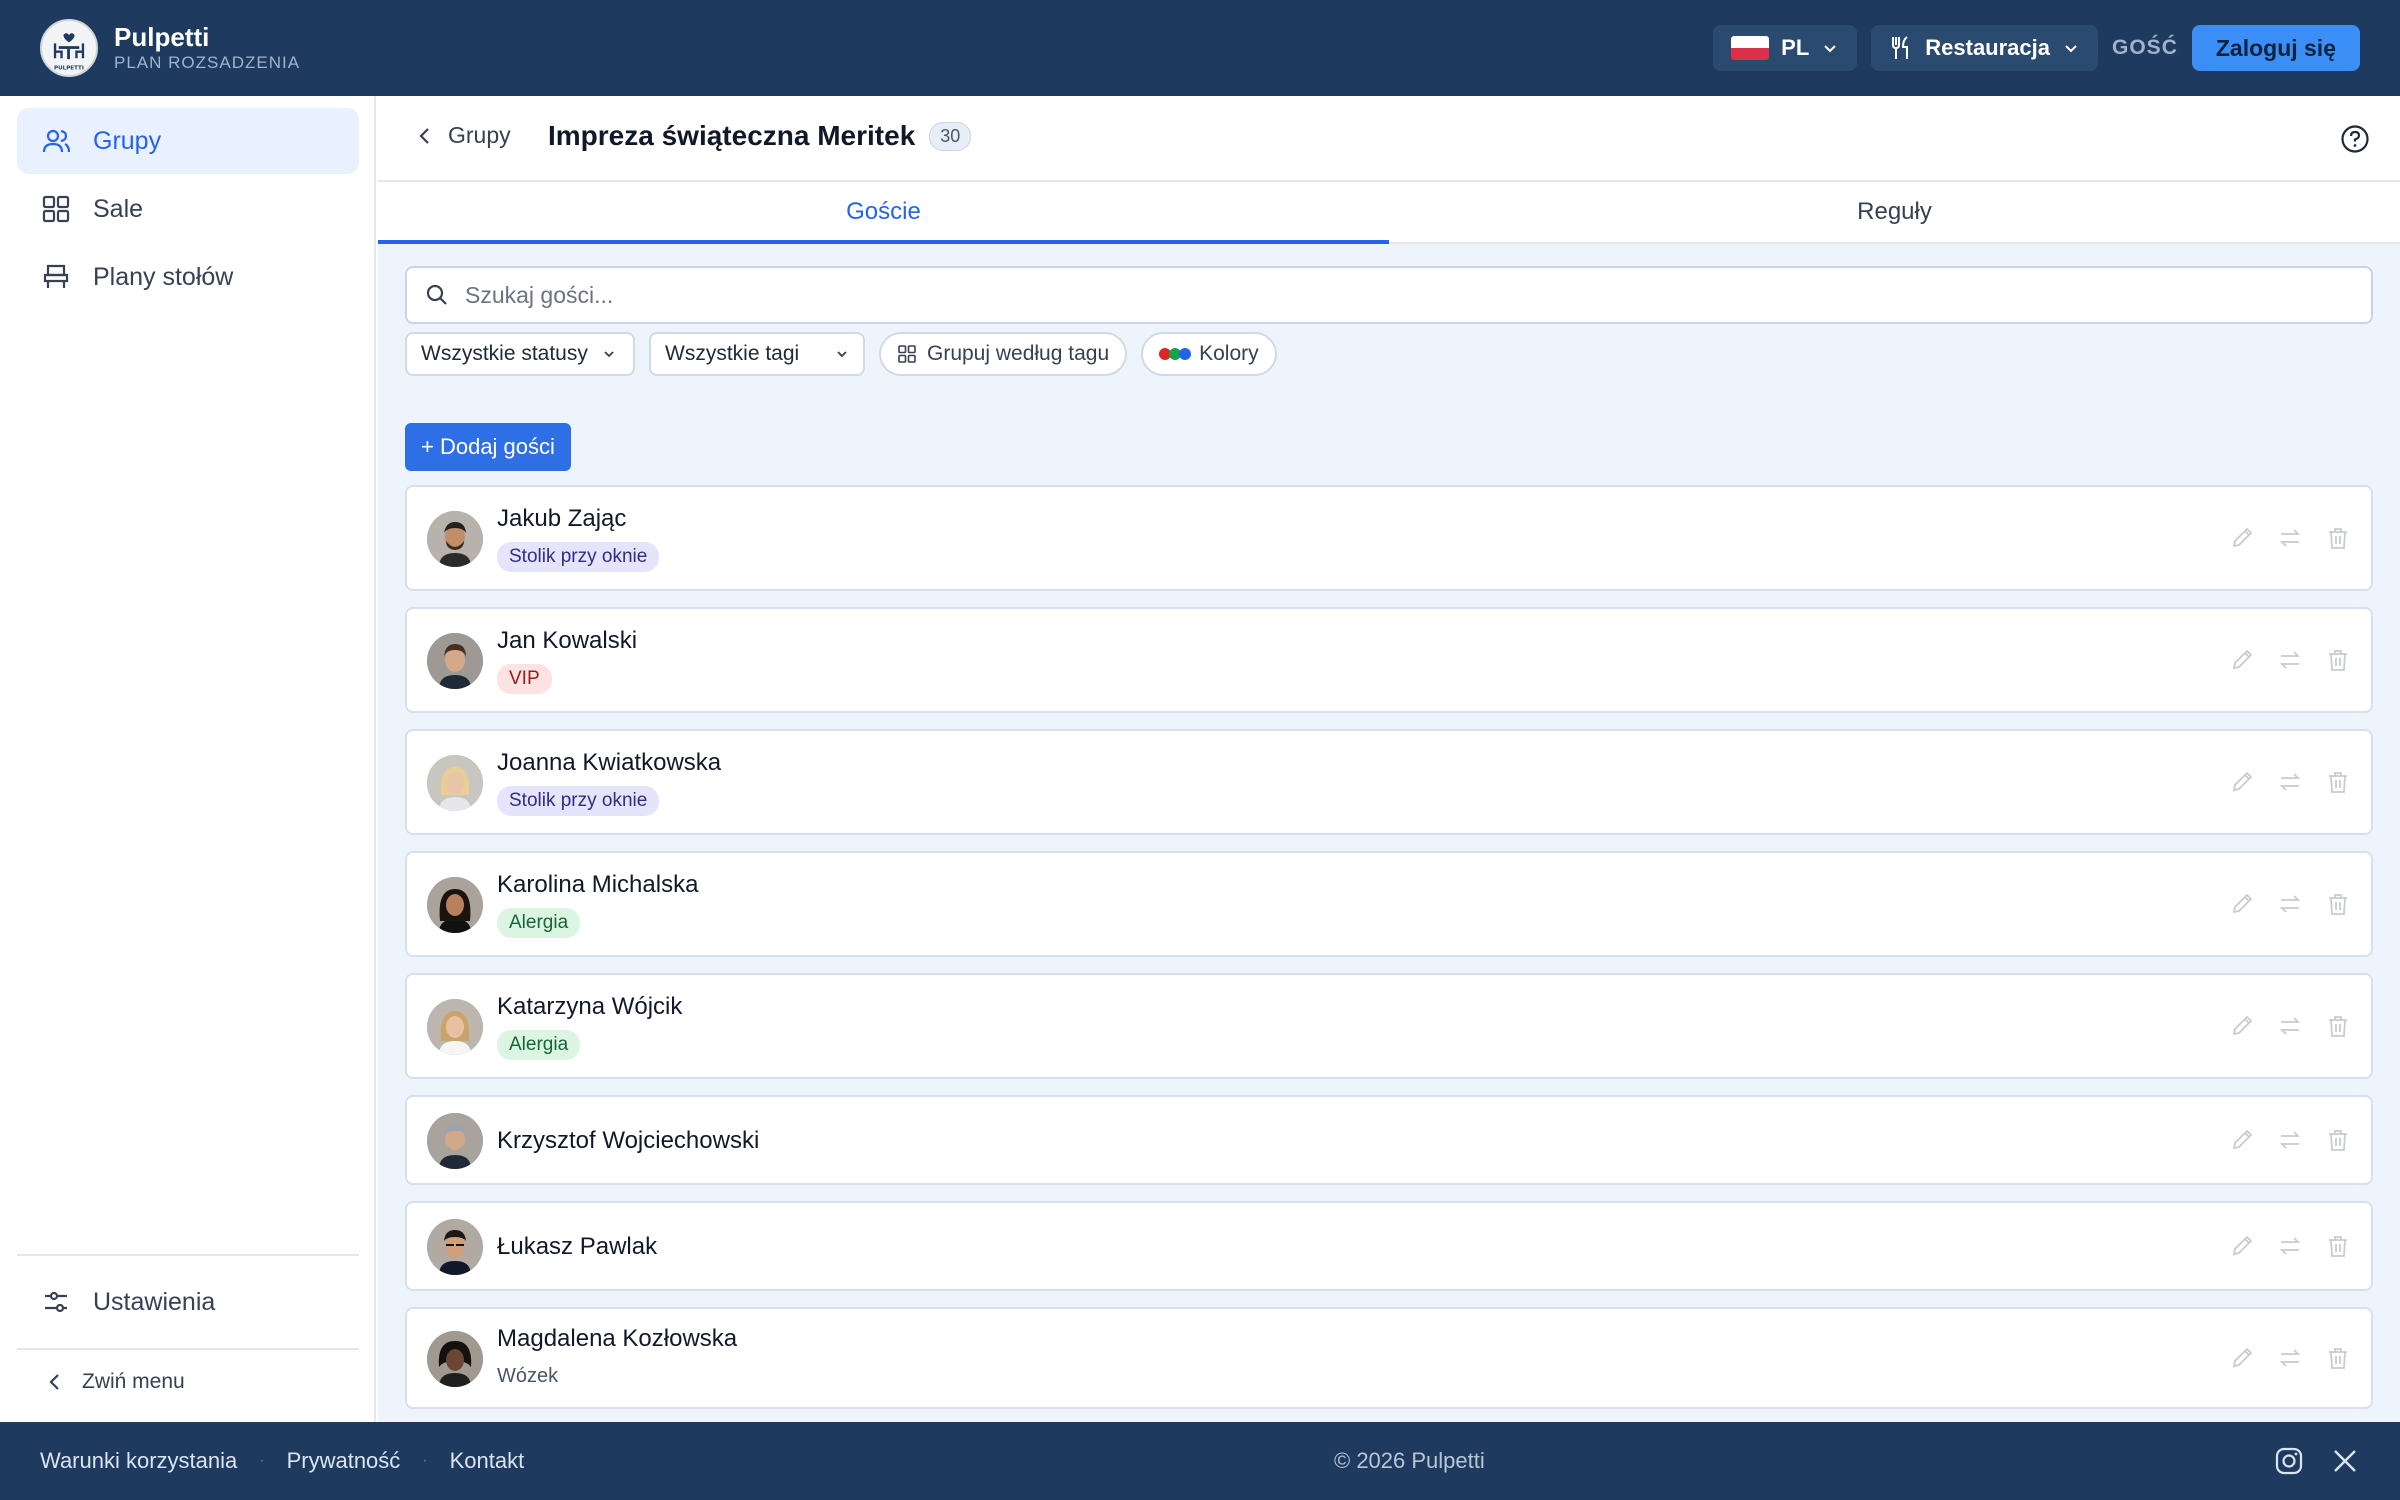 The width and height of the screenshot is (2400, 1500). I want to click on guest-row: Krzysztof Wojciechowski, so click(1389, 1140).